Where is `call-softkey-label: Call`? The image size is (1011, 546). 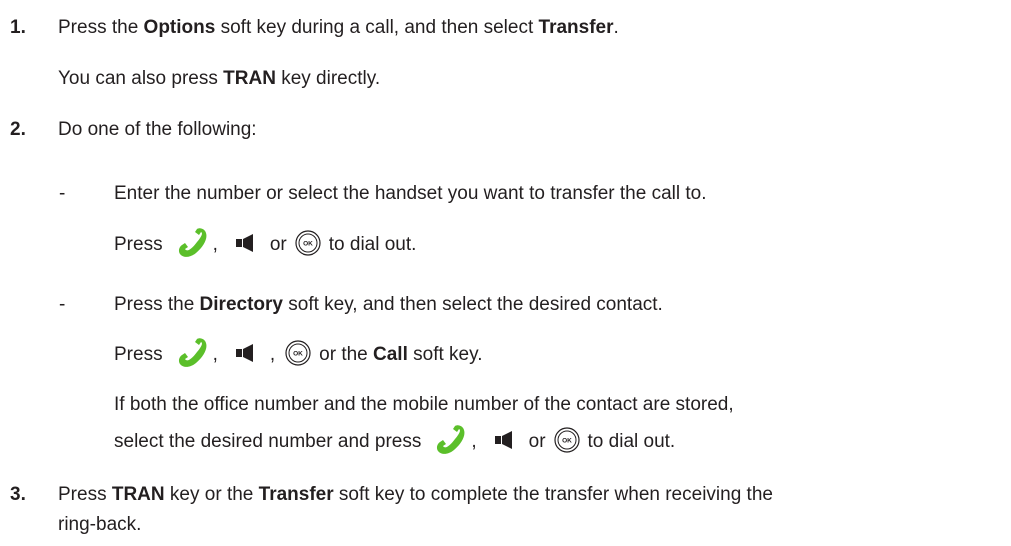 call-softkey-label: Call is located at coordinates (390, 355).